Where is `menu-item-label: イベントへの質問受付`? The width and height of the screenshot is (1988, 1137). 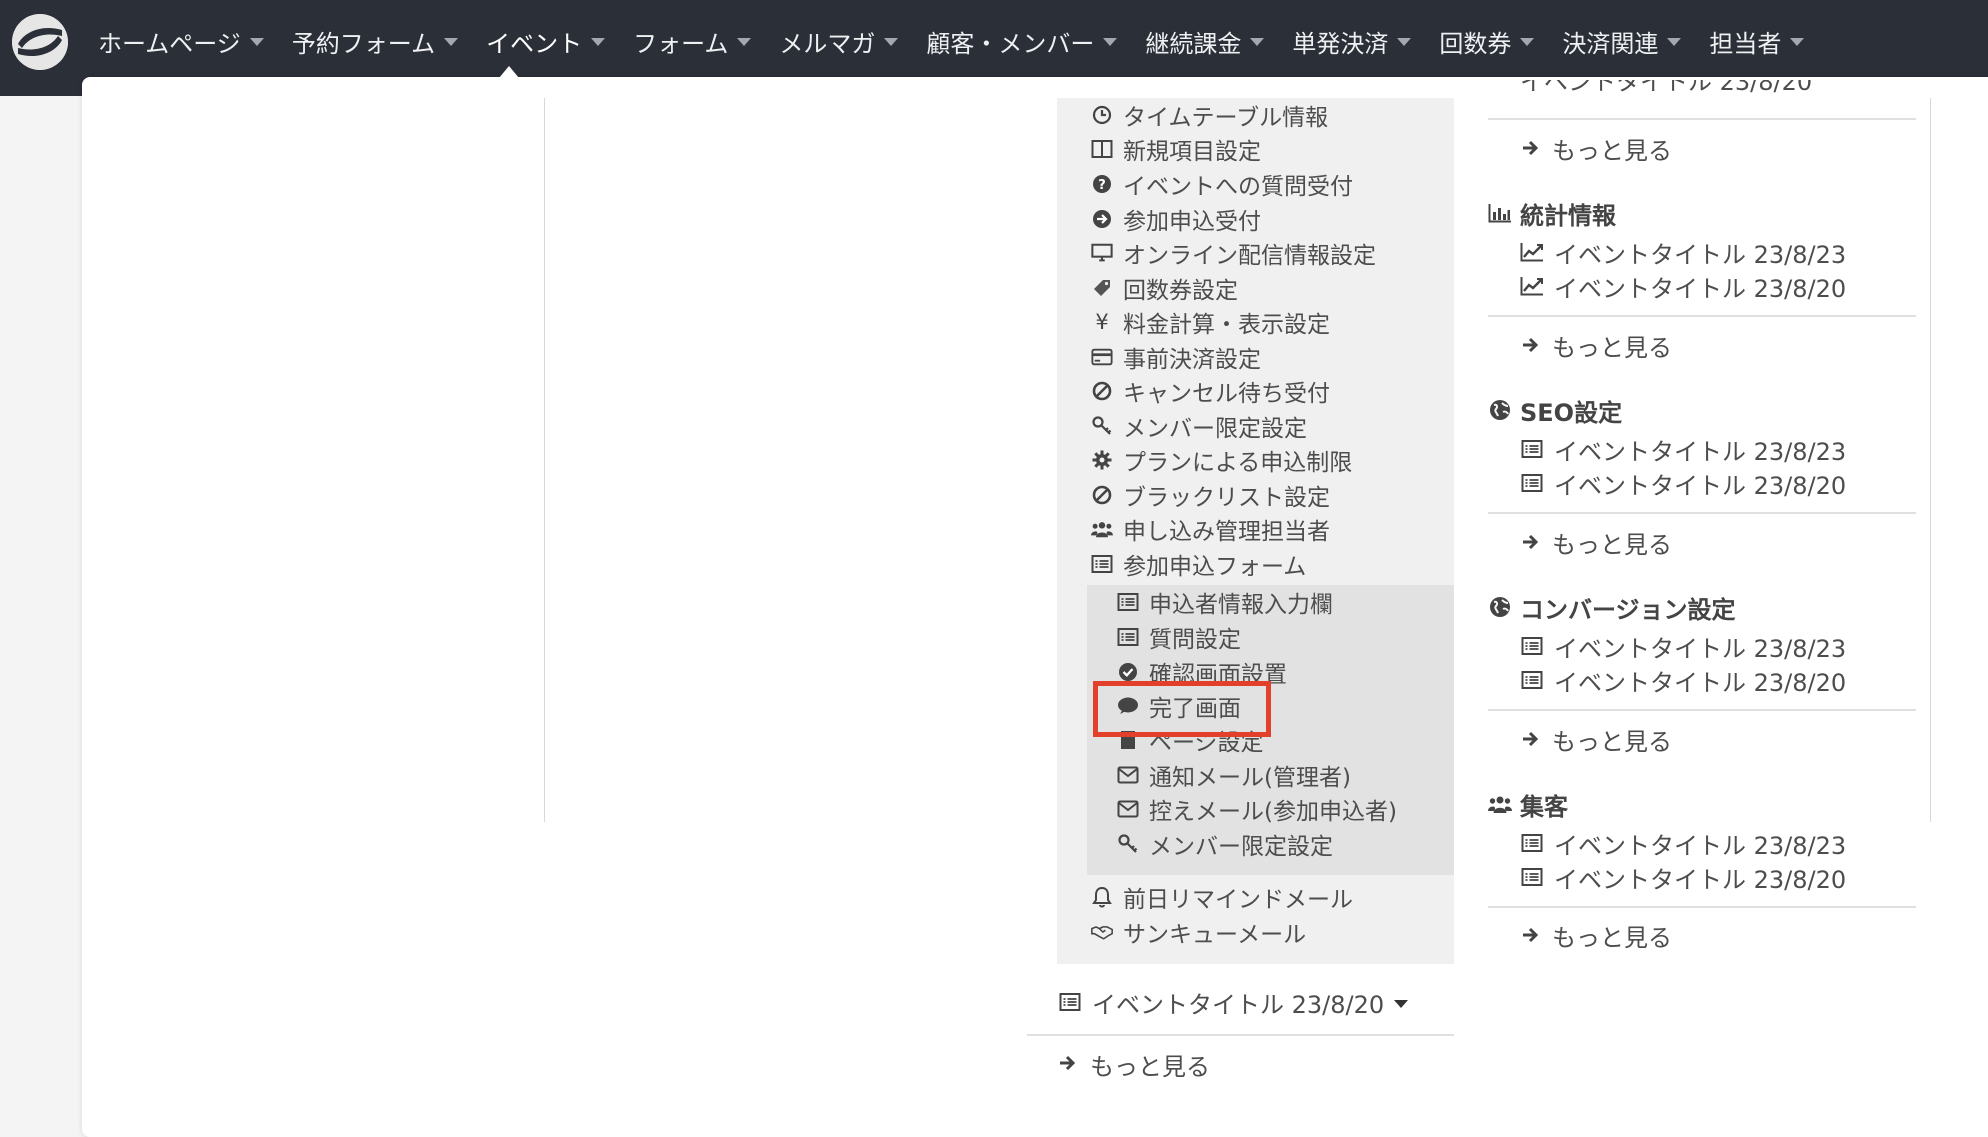
menu-item-label: イベントへの質問受付 is located at coordinates (1238, 187).